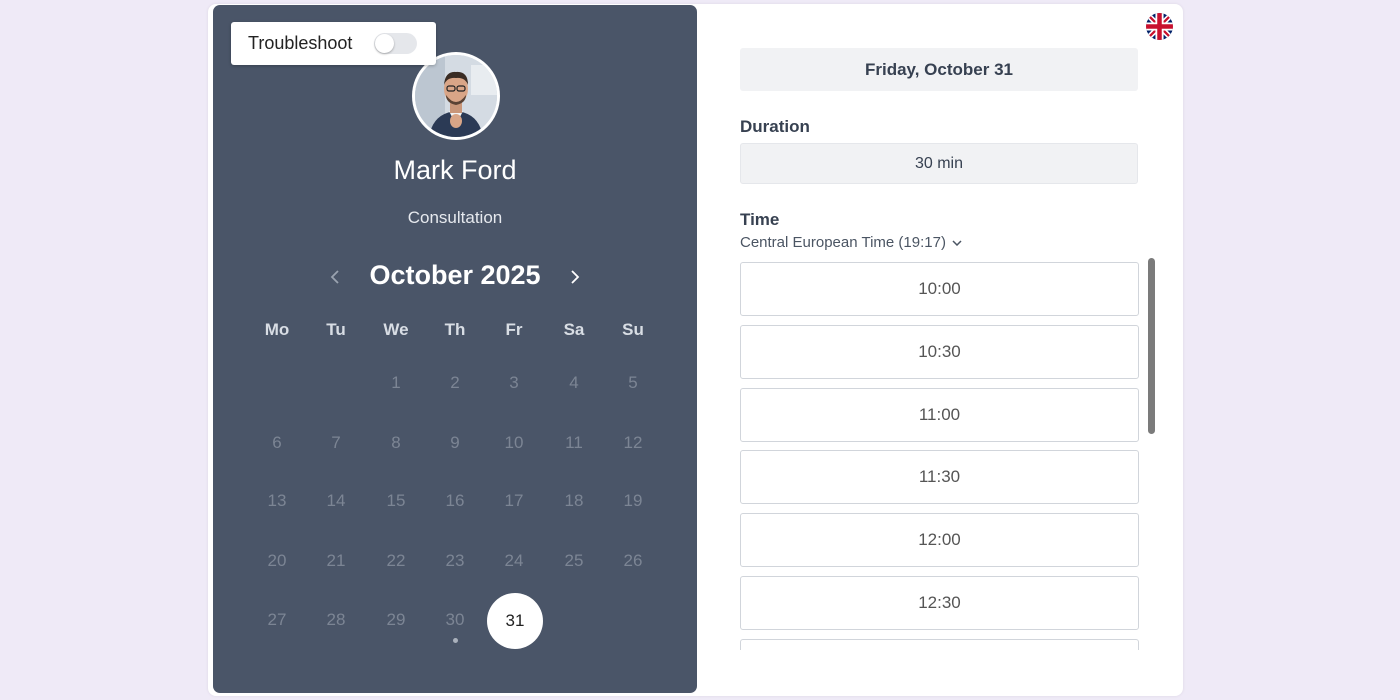 This screenshot has width=1400, height=700. I want to click on timezone-label: Central European Time (19:17), so click(843, 242).